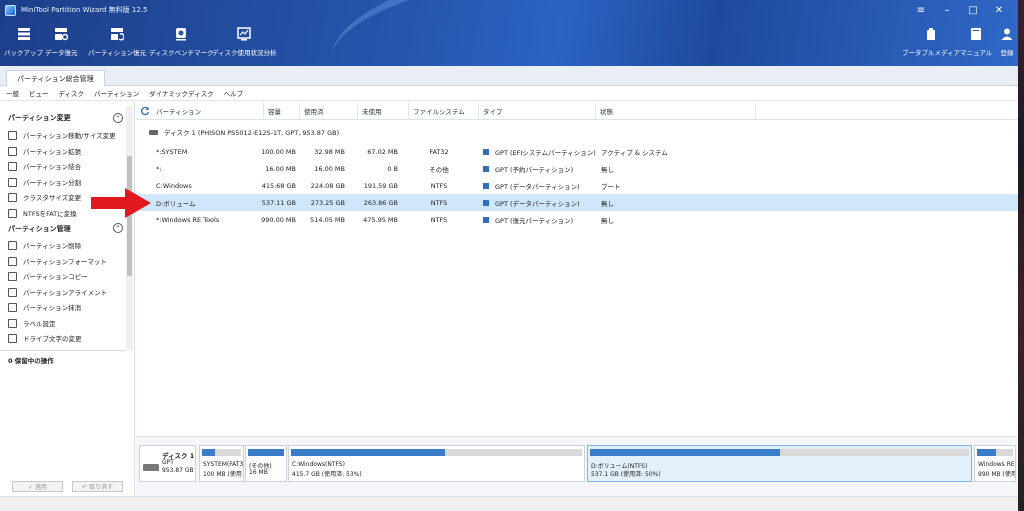 This screenshot has height=511, width=1024. What do you see at coordinates (57, 261) in the screenshot?
I see `sidebar-item-format: パーティションフォーマット` at bounding box center [57, 261].